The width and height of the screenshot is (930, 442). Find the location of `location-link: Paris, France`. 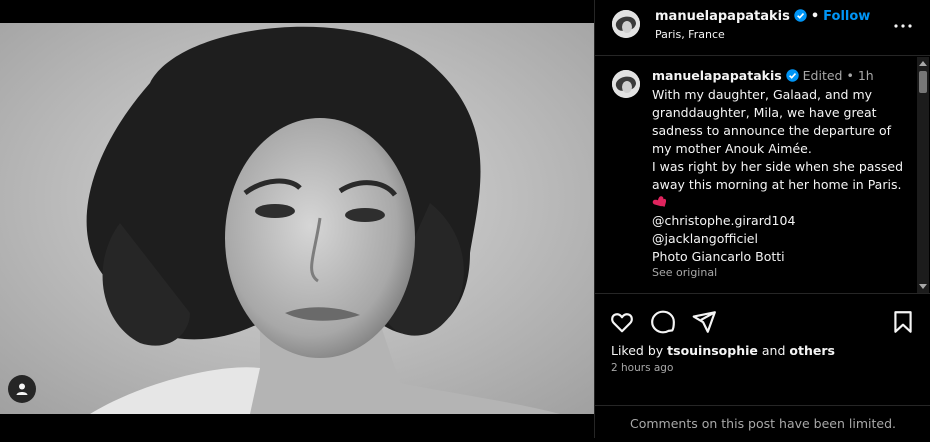

location-link: Paris, France is located at coordinates (690, 34).